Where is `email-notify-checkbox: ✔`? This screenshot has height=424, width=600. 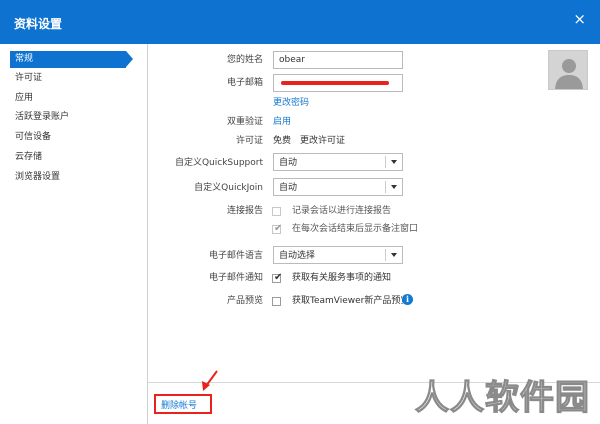 email-notify-checkbox: ✔ is located at coordinates (277, 277).